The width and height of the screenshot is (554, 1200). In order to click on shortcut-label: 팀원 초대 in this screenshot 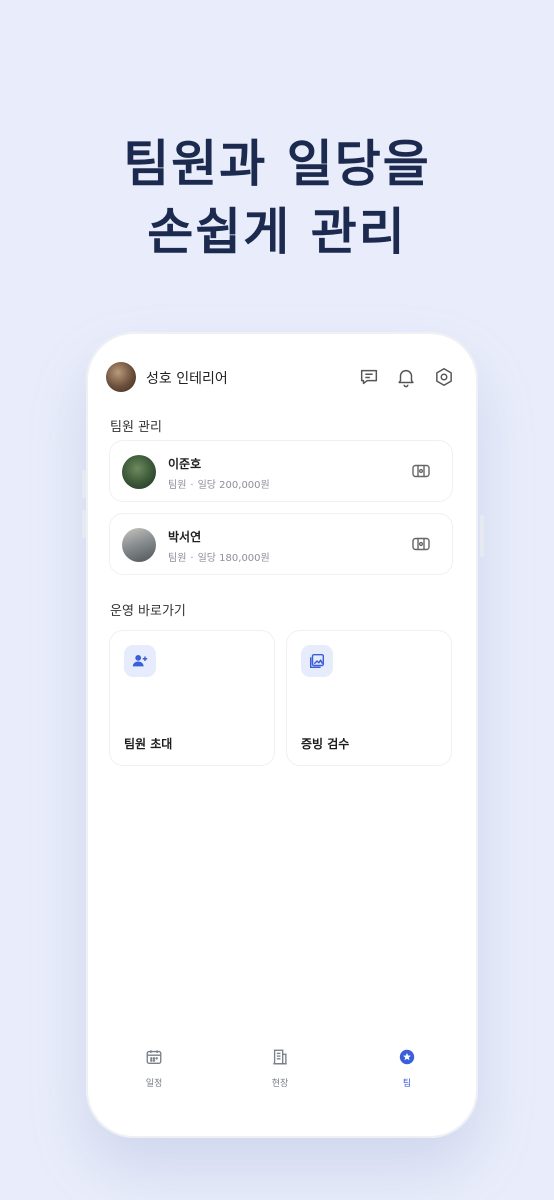, I will do `click(148, 744)`.